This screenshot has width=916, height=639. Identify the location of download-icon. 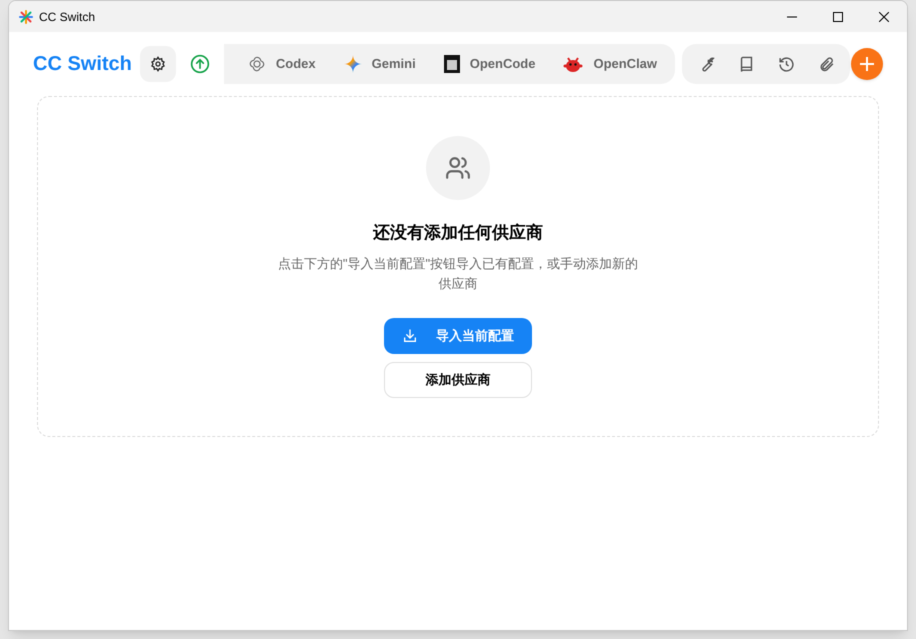
(410, 336).